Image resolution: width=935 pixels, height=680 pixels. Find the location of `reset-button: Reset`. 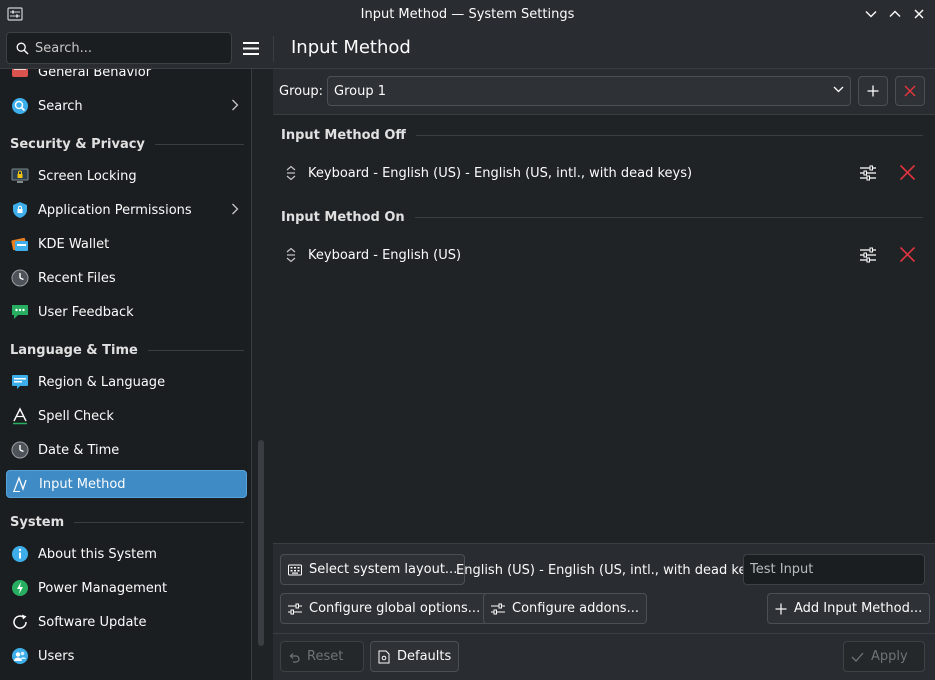

reset-button: Reset is located at coordinates (322, 656).